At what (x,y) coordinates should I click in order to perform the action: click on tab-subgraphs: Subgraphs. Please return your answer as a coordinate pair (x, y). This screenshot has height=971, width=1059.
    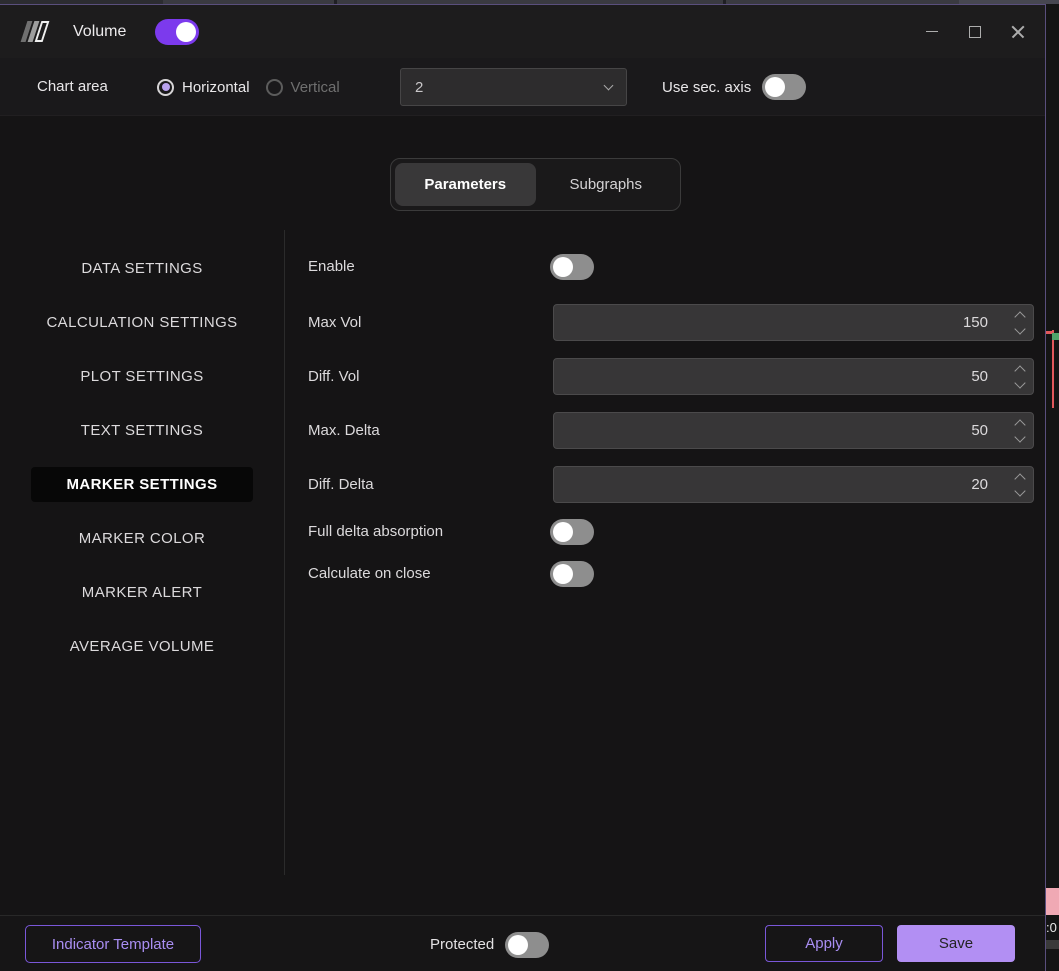
    Looking at the image, I should click on (606, 184).